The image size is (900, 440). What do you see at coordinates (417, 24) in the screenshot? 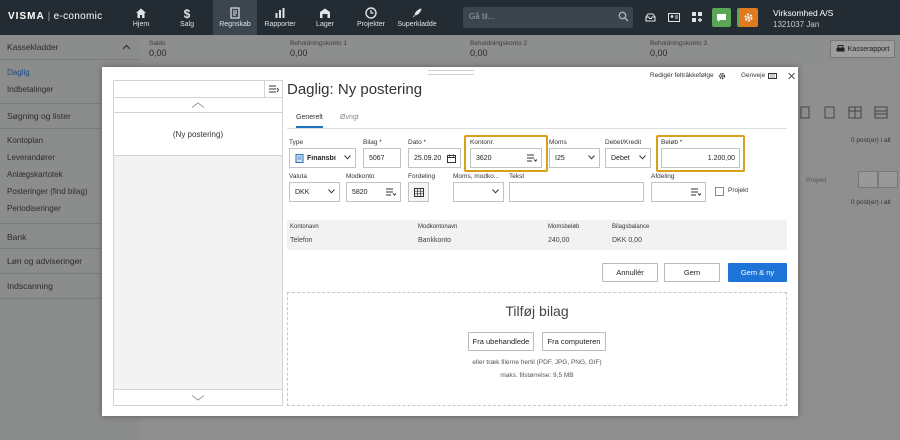
I see `nav-label: Superkladde` at bounding box center [417, 24].